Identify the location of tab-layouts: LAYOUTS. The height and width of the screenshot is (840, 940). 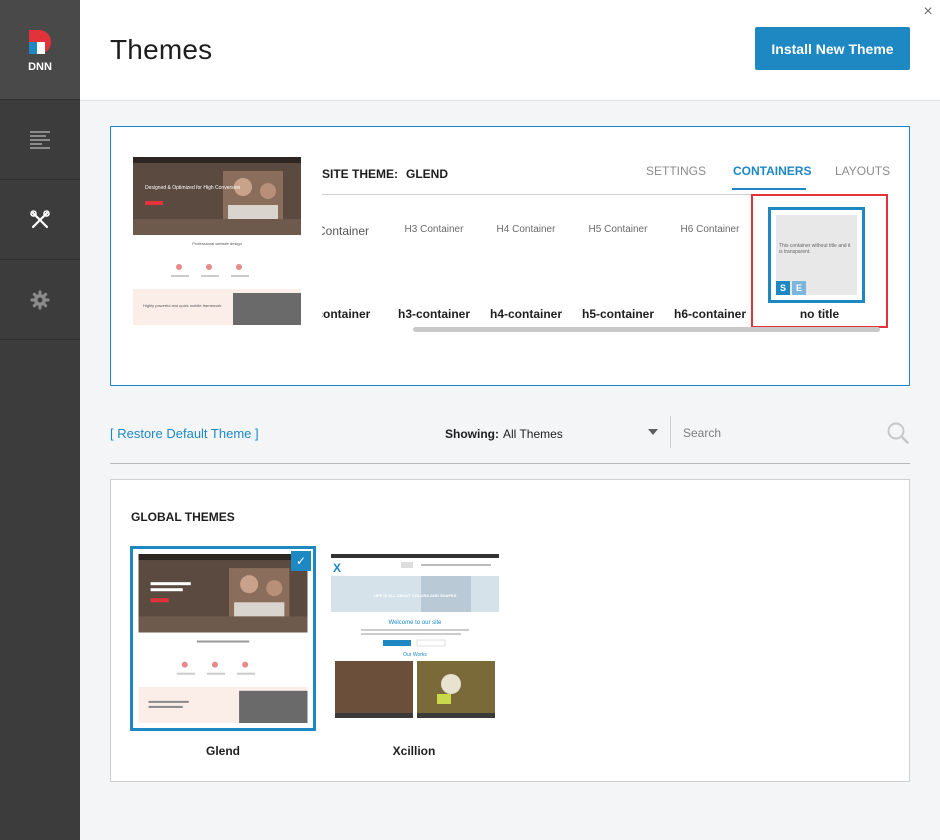
(862, 171).